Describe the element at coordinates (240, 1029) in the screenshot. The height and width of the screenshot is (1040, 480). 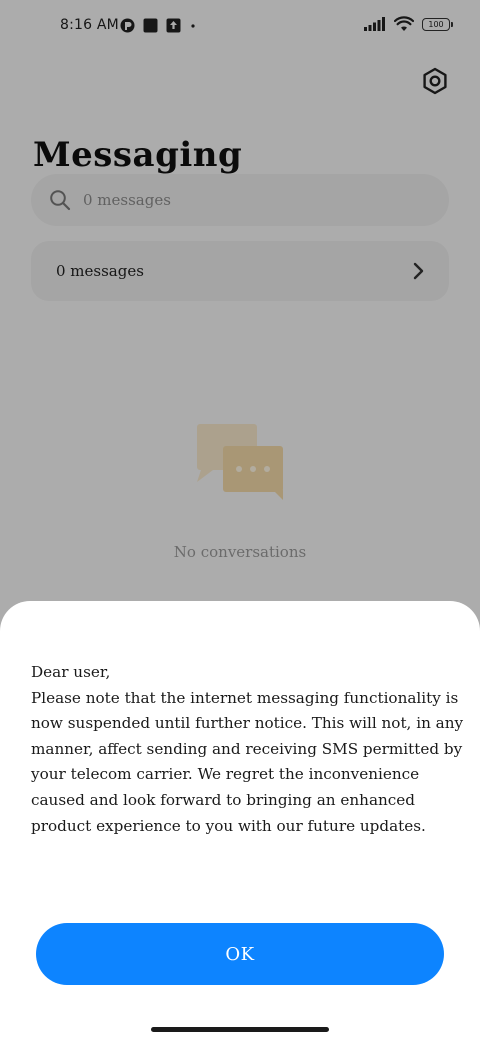
I see `home-indicator` at that location.